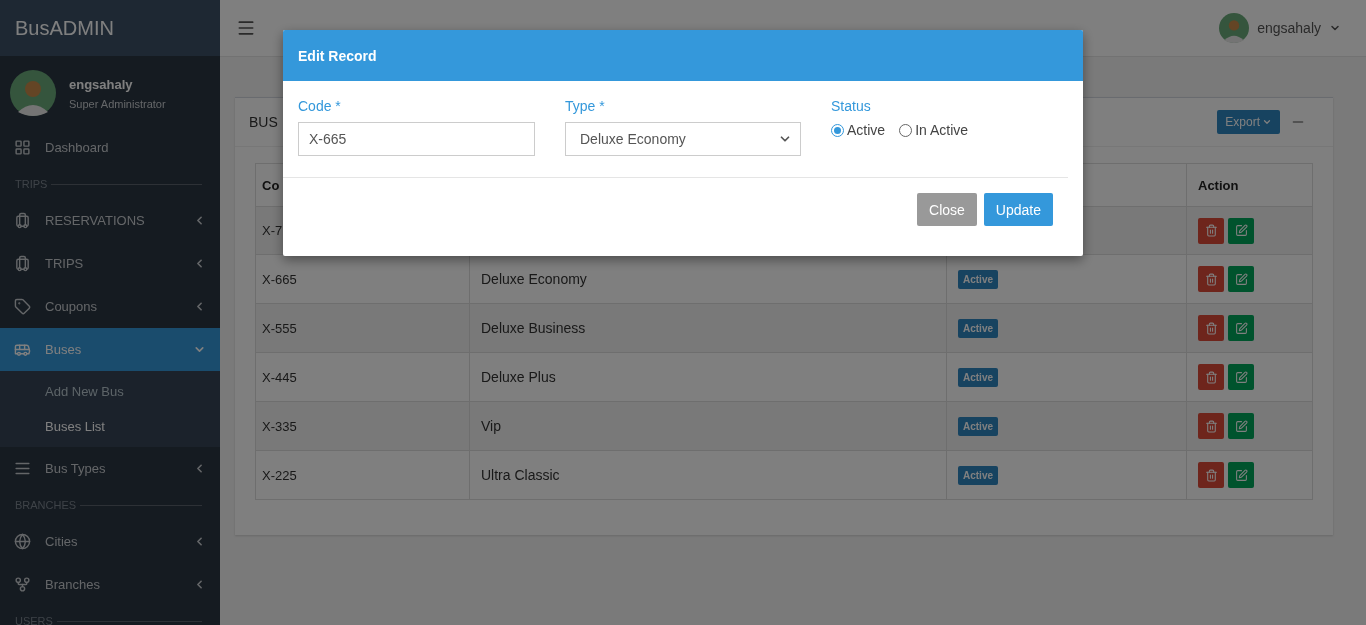 This screenshot has height=625, width=1366. I want to click on table-cell: Deluxe Business, so click(533, 328).